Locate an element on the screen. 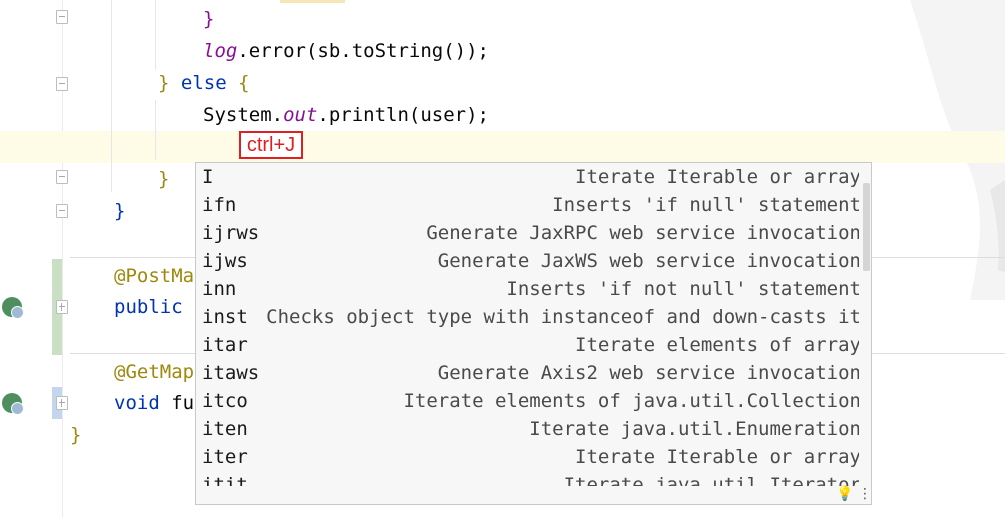 The image size is (1005, 517). template-abbreviation: ifn is located at coordinates (219, 205).